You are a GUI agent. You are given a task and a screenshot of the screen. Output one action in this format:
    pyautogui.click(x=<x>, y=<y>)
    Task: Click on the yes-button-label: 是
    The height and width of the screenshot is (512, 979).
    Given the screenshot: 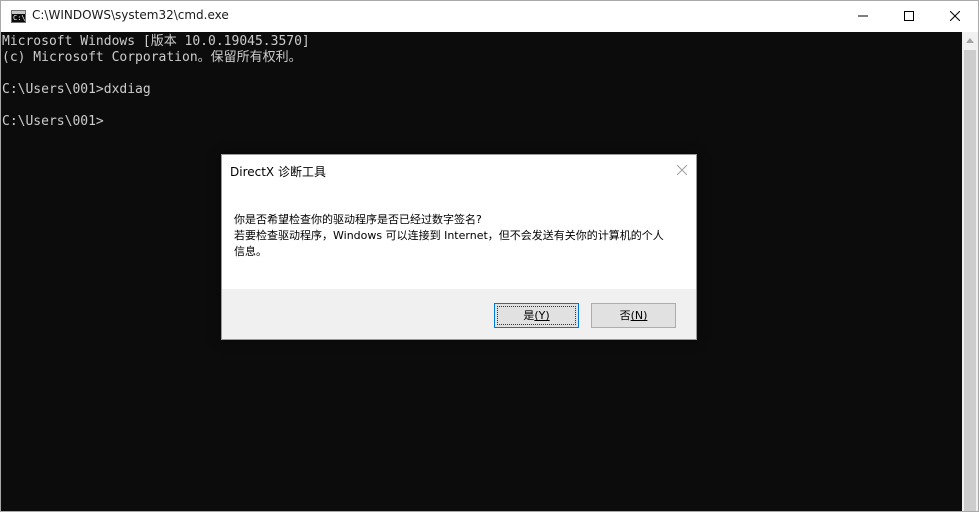 What is the action you would take?
    pyautogui.click(x=529, y=315)
    